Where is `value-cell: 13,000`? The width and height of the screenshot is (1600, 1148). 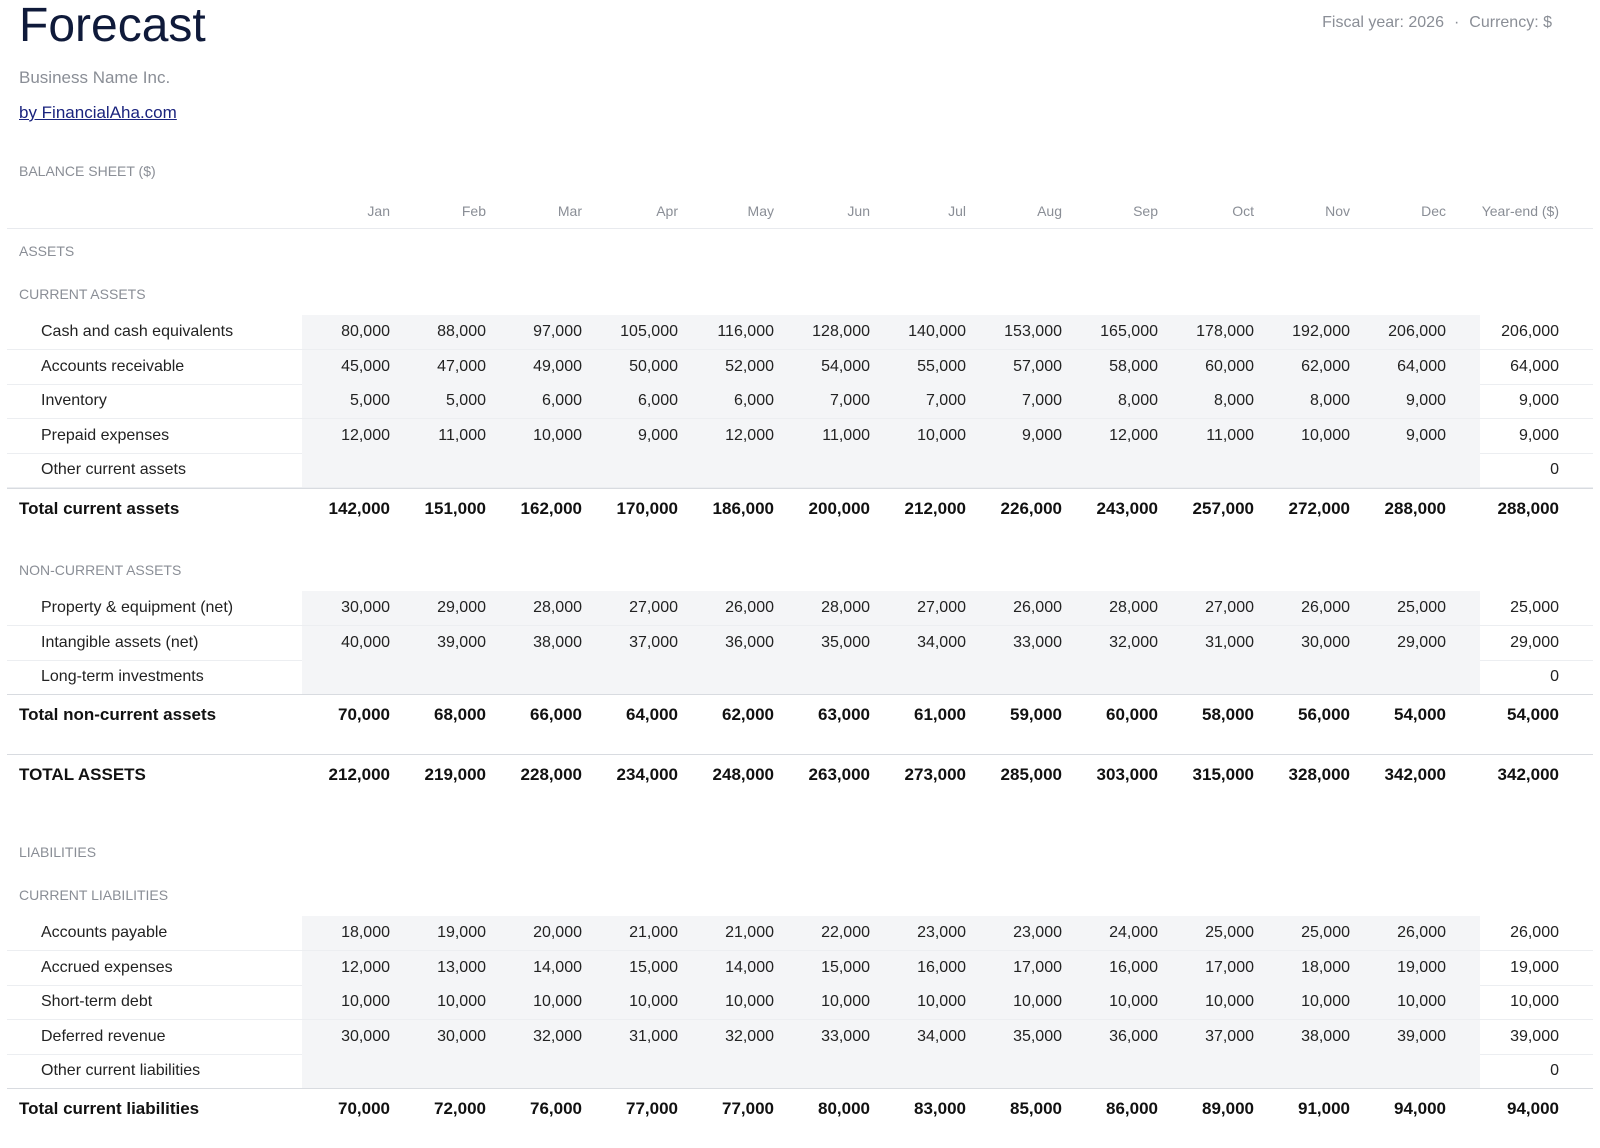
value-cell: 13,000 is located at coordinates (461, 968).